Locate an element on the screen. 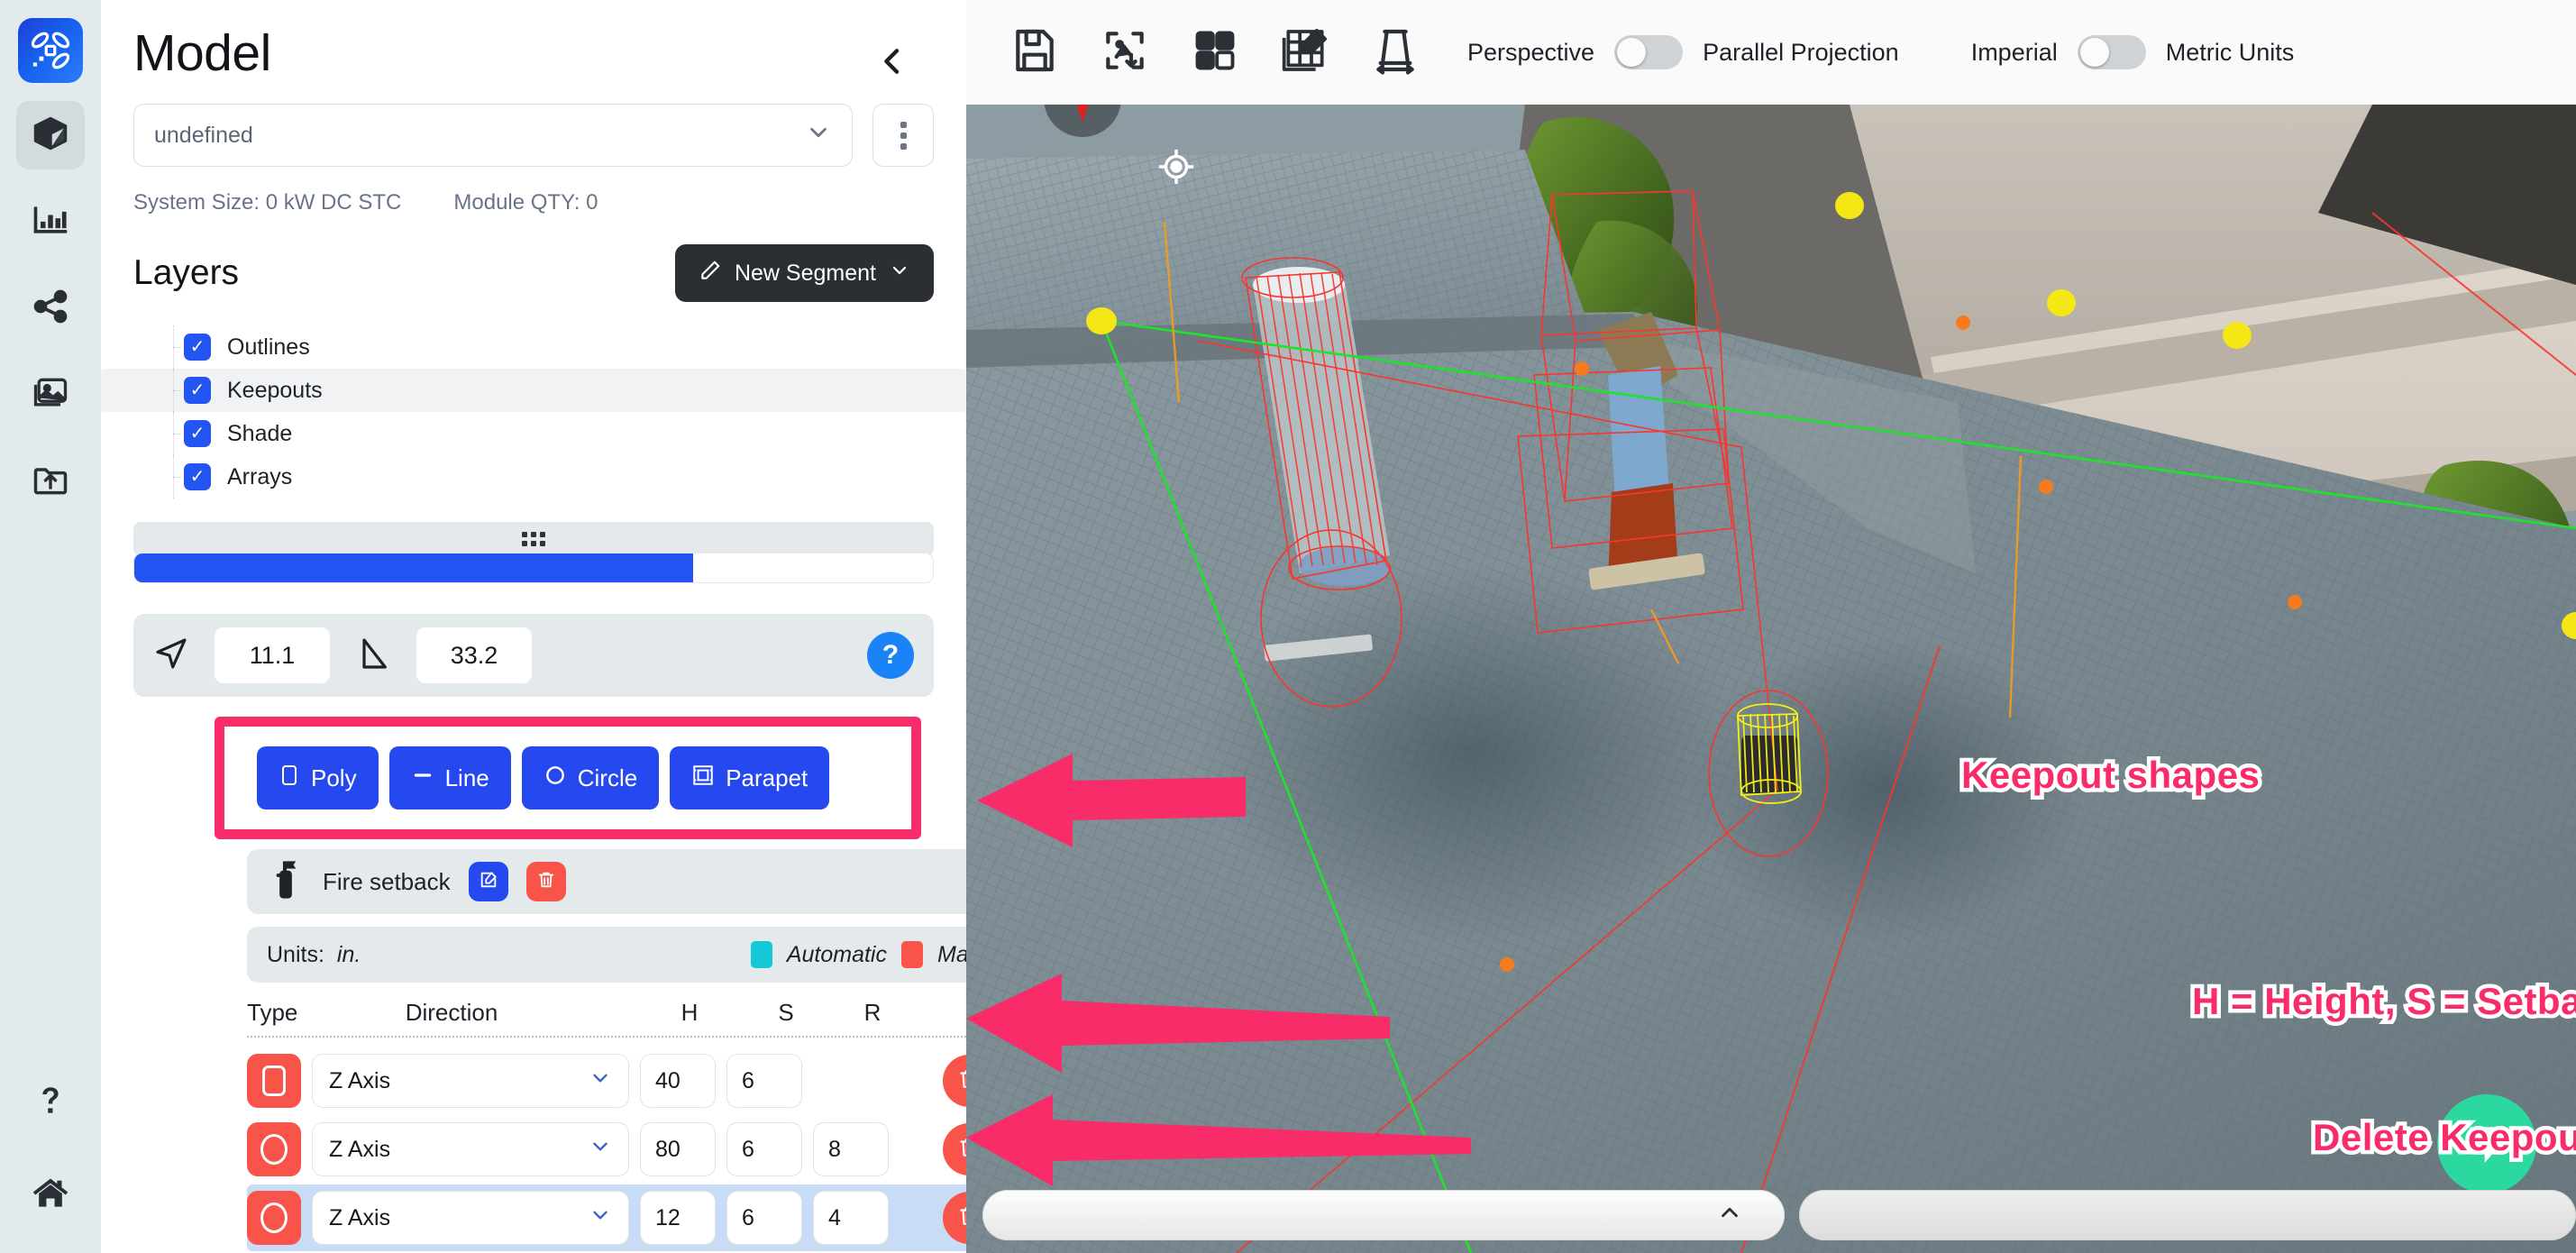 Image resolution: width=2576 pixels, height=1253 pixels. design-options-button is located at coordinates (903, 136).